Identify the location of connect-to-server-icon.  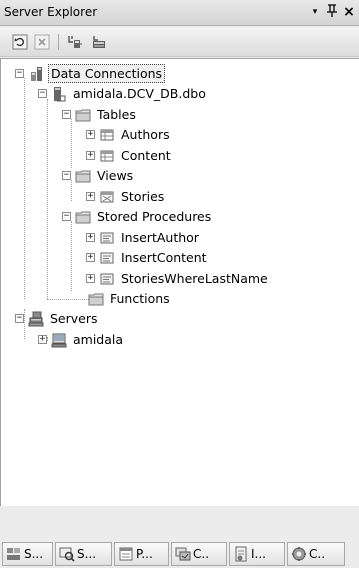
(99, 42).